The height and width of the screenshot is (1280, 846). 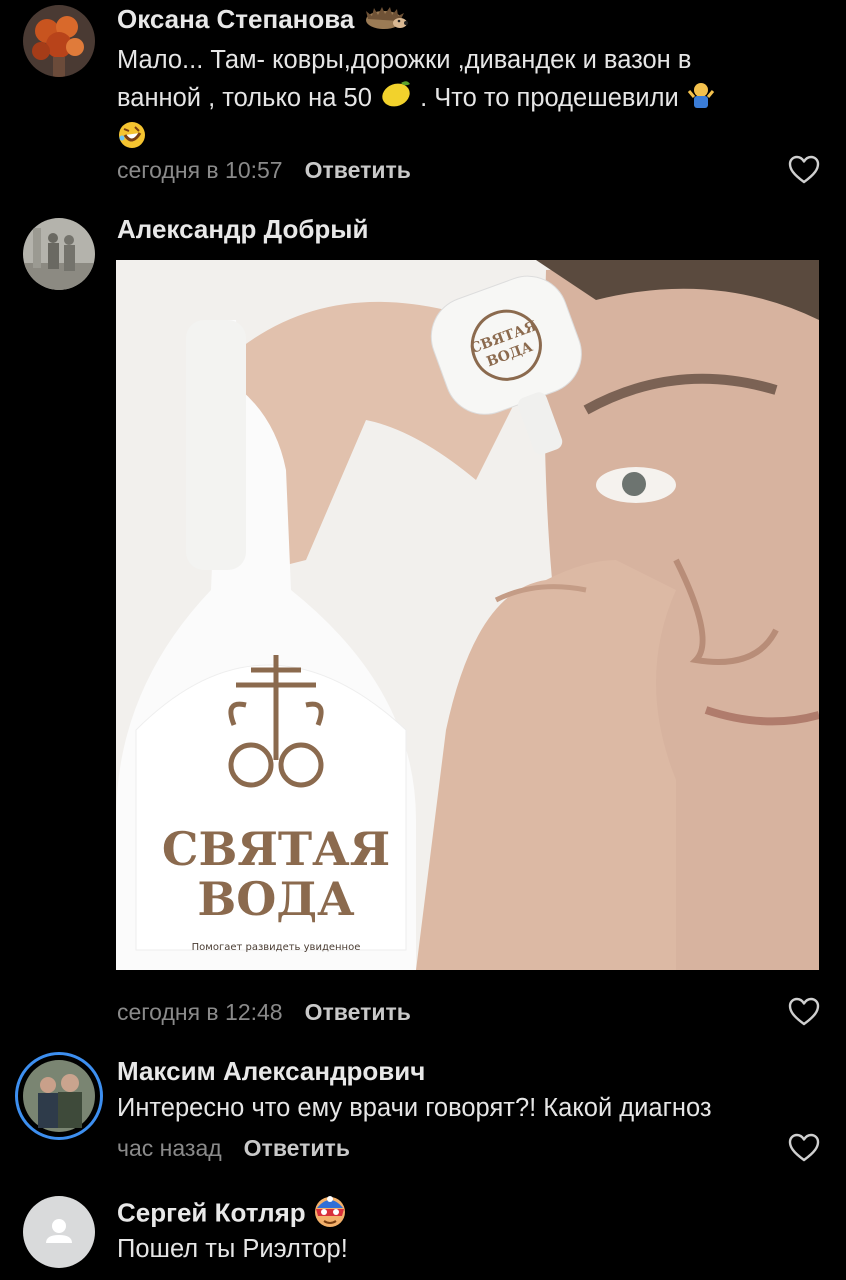 I want to click on comment-meta: сегодня в 12:48 Ответить, so click(x=264, y=1012).